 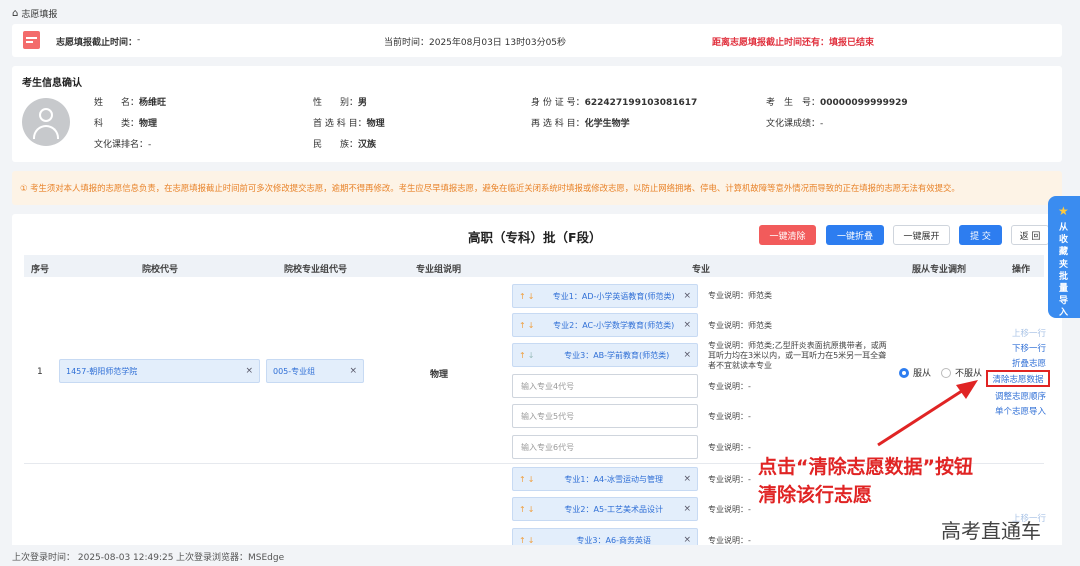 I want to click on avatar, so click(x=46, y=122).